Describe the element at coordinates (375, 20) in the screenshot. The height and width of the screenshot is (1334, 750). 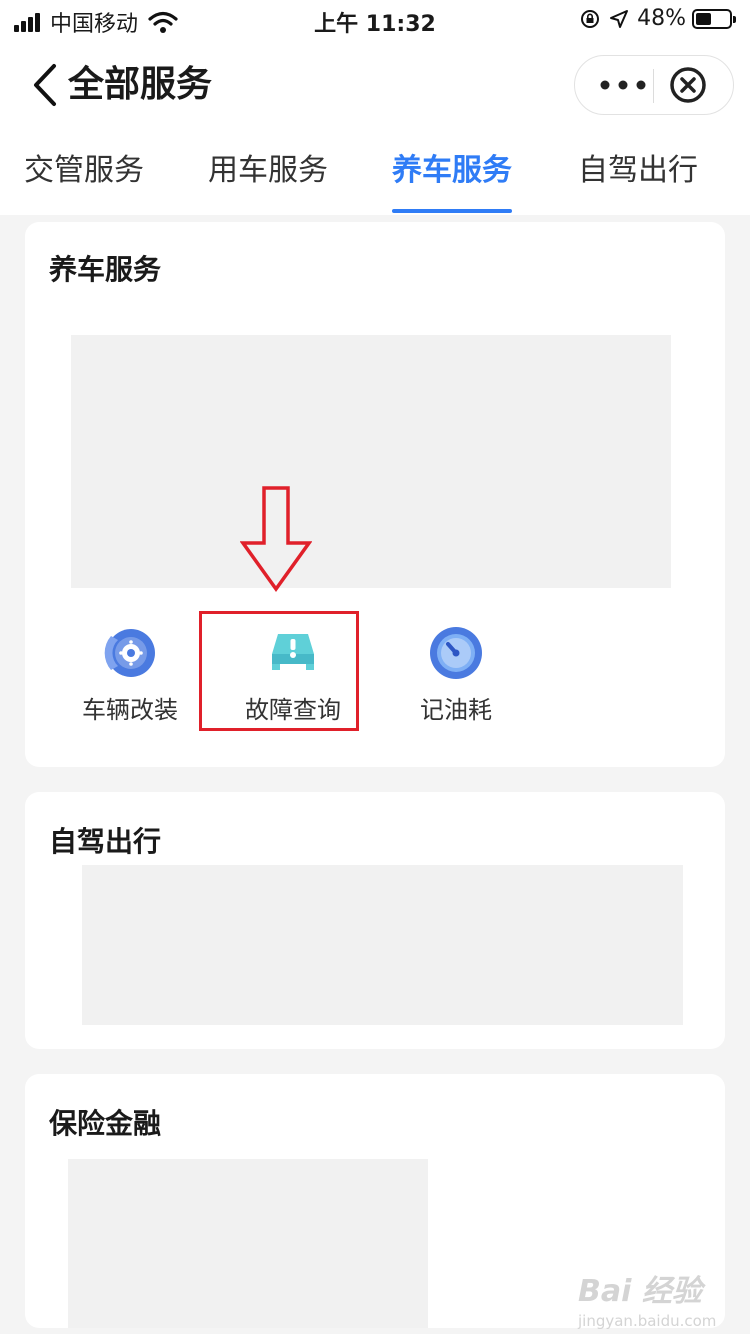
I see `status-bar: 中国移动 上午 11:32 48%` at that location.